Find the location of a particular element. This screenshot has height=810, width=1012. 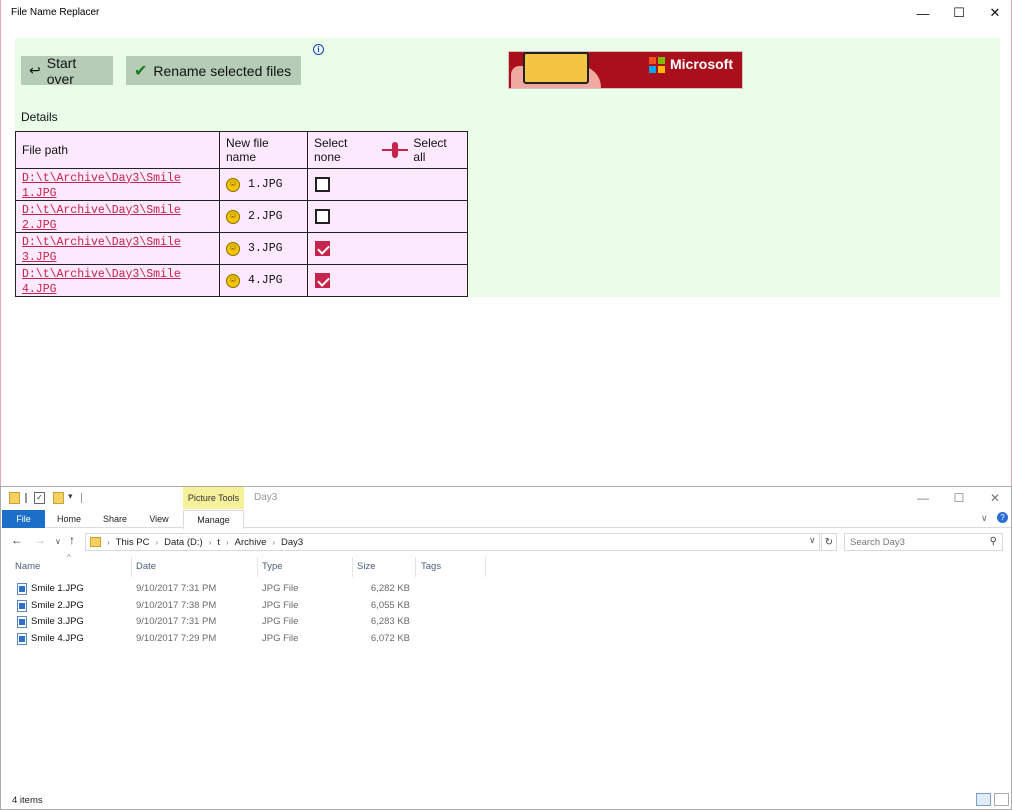

breadcrumb-this-pc: This PC is located at coordinates (133, 542).